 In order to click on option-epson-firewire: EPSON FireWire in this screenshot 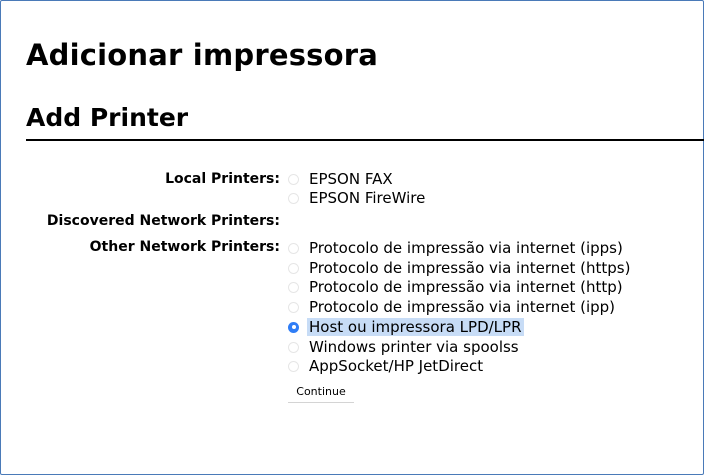, I will do `click(356, 198)`.